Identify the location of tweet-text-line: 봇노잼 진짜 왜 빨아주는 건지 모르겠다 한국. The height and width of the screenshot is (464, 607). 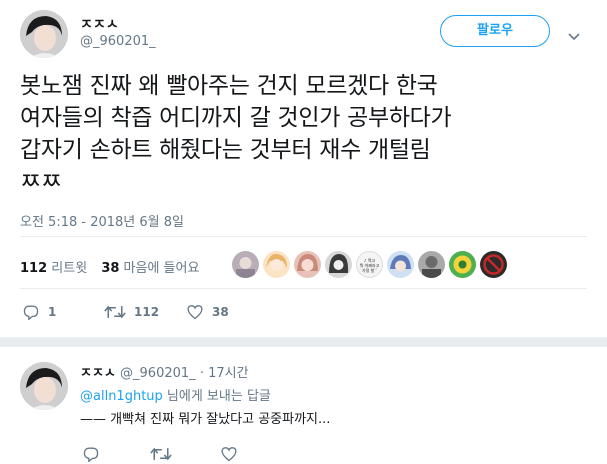
(229, 86).